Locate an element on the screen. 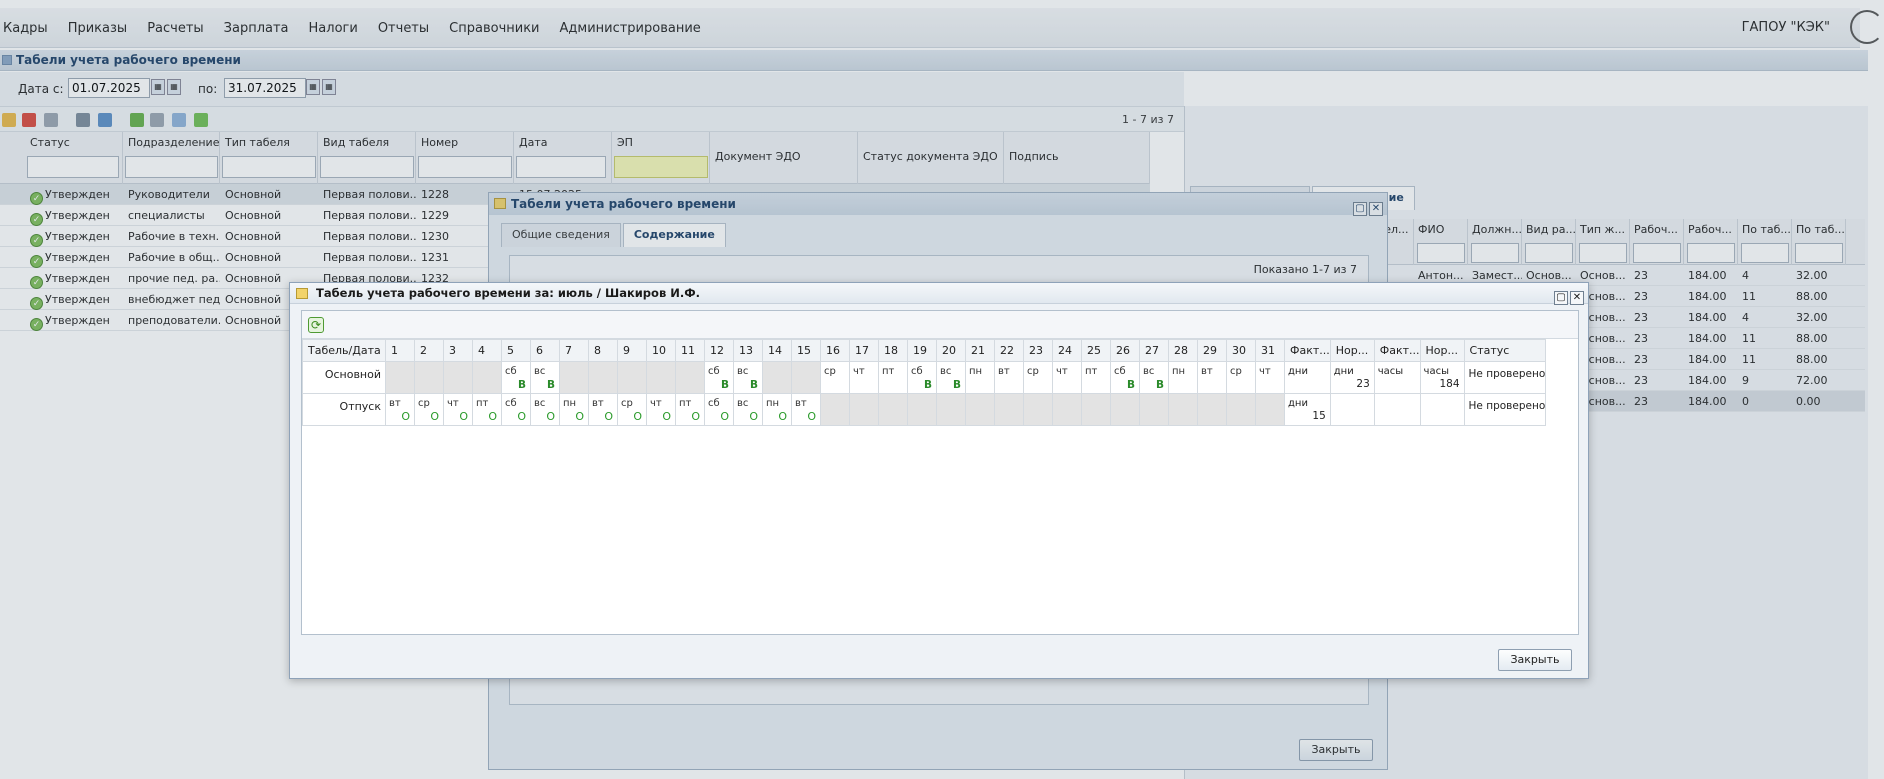 The image size is (1884, 779). unit-label: дни is located at coordinates (1298, 403).